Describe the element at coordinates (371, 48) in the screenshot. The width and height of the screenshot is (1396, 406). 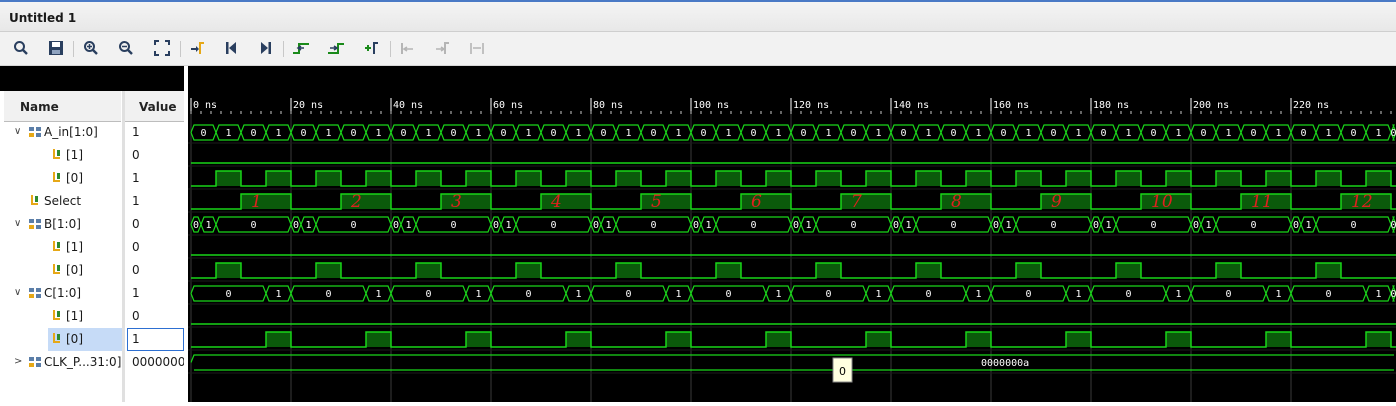
I see `add-marker-icon` at that location.